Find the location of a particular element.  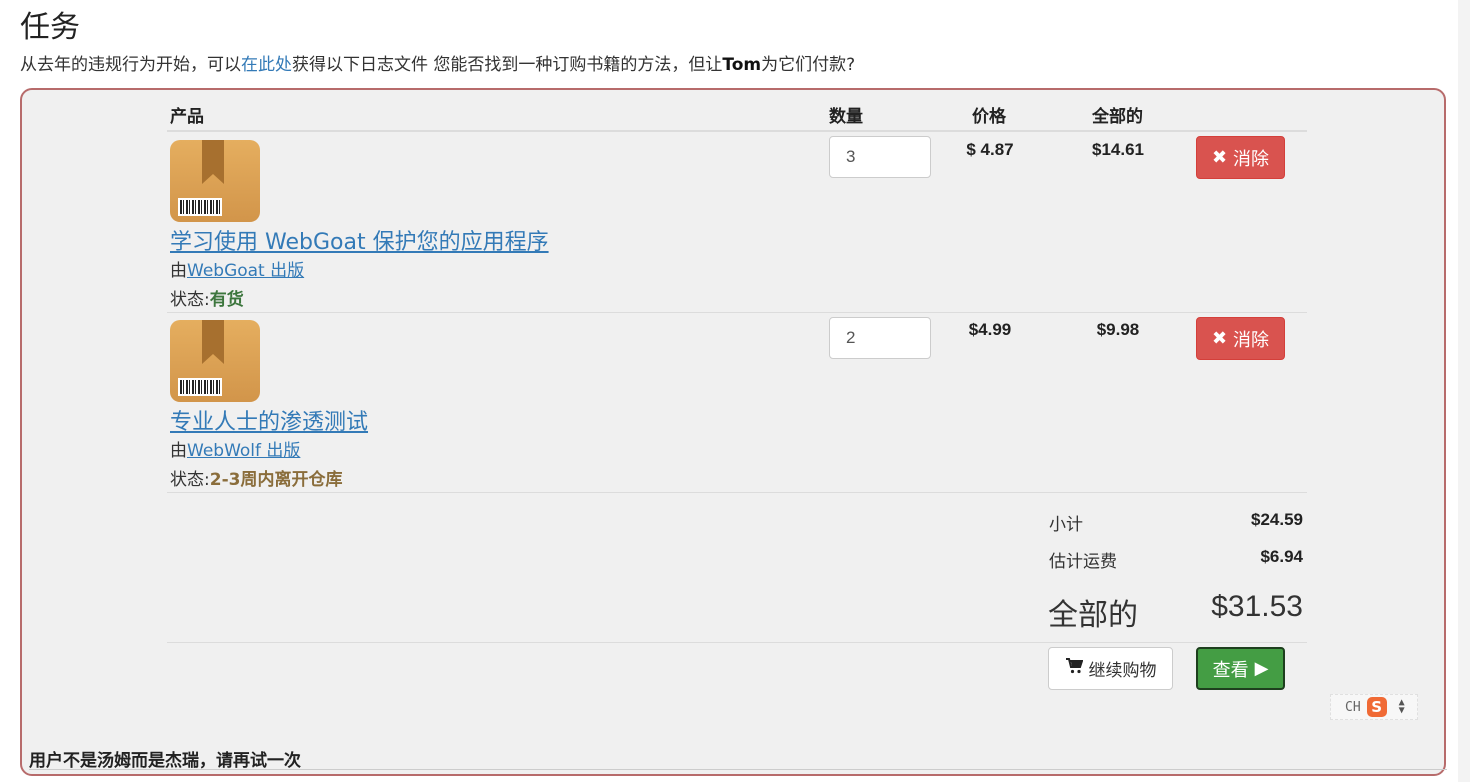

grand-total-value: $31.53 is located at coordinates (1257, 606).